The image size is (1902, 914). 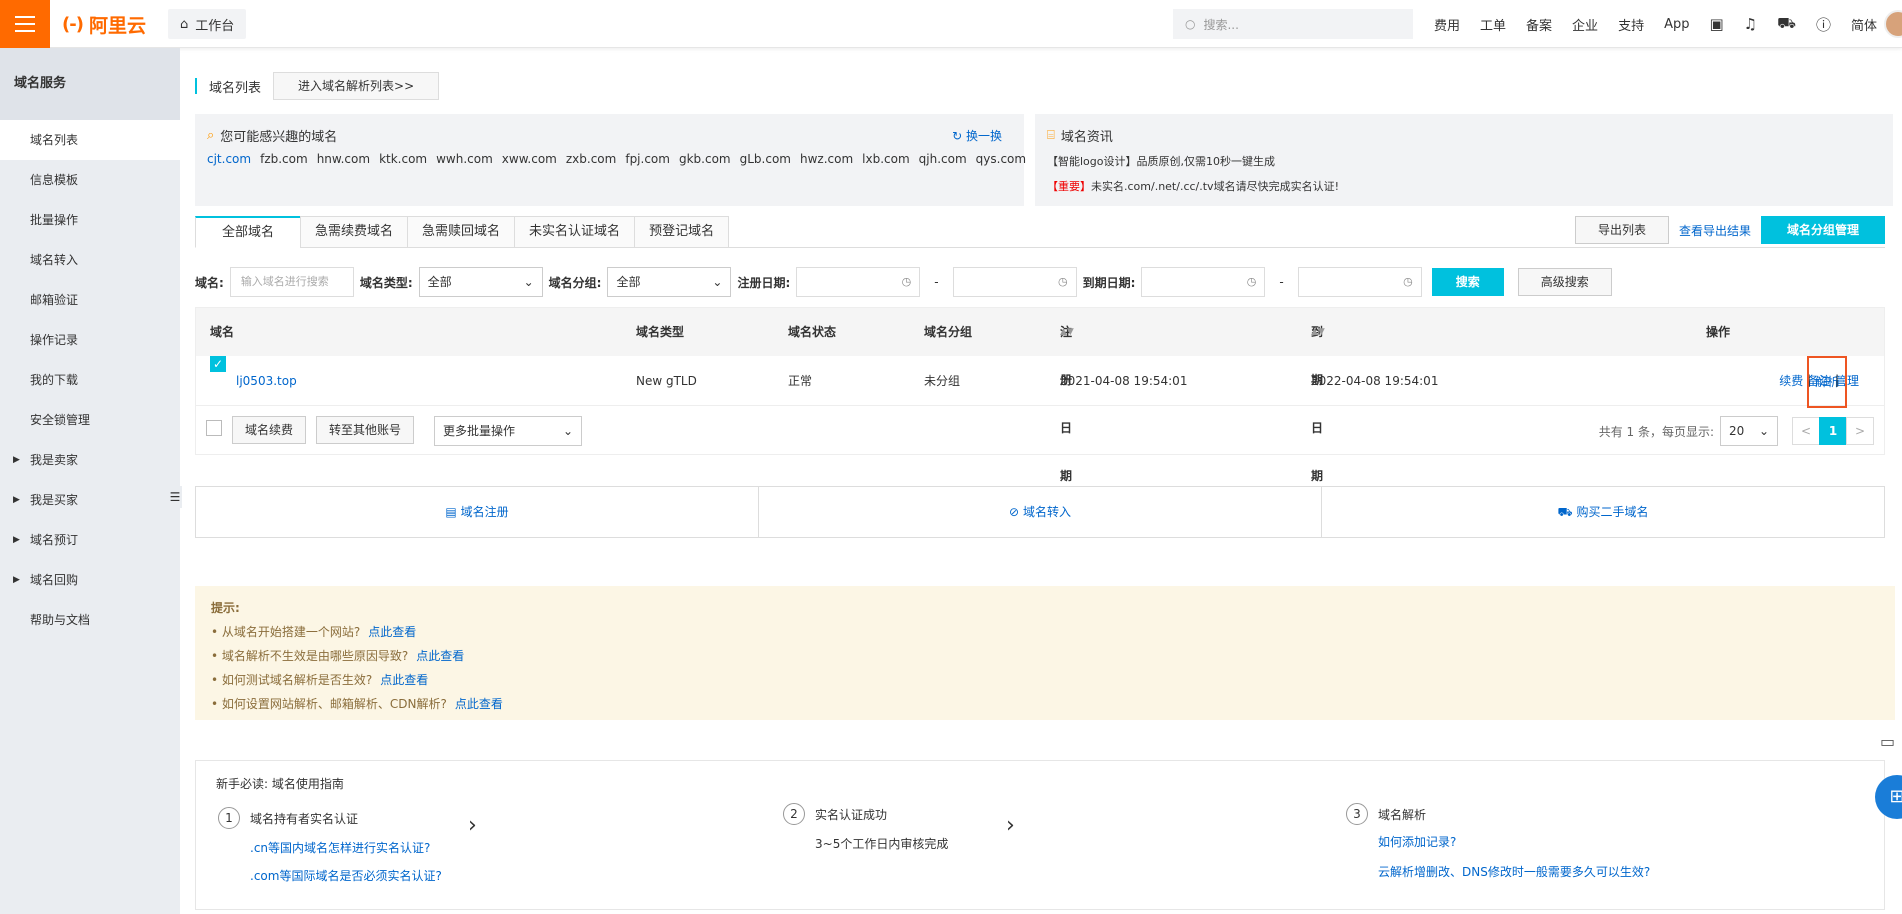 What do you see at coordinates (346, 875) in the screenshot?
I see `step-link: .com等国际域名是否必须实名认证?` at bounding box center [346, 875].